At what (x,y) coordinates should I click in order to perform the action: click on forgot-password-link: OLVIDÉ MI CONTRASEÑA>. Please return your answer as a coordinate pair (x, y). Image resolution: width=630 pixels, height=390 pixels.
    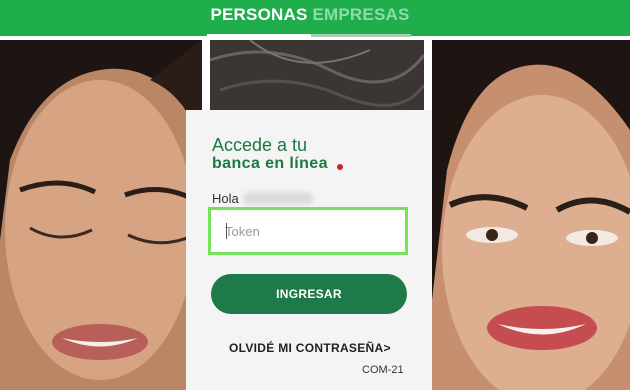
    Looking at the image, I should click on (310, 348).